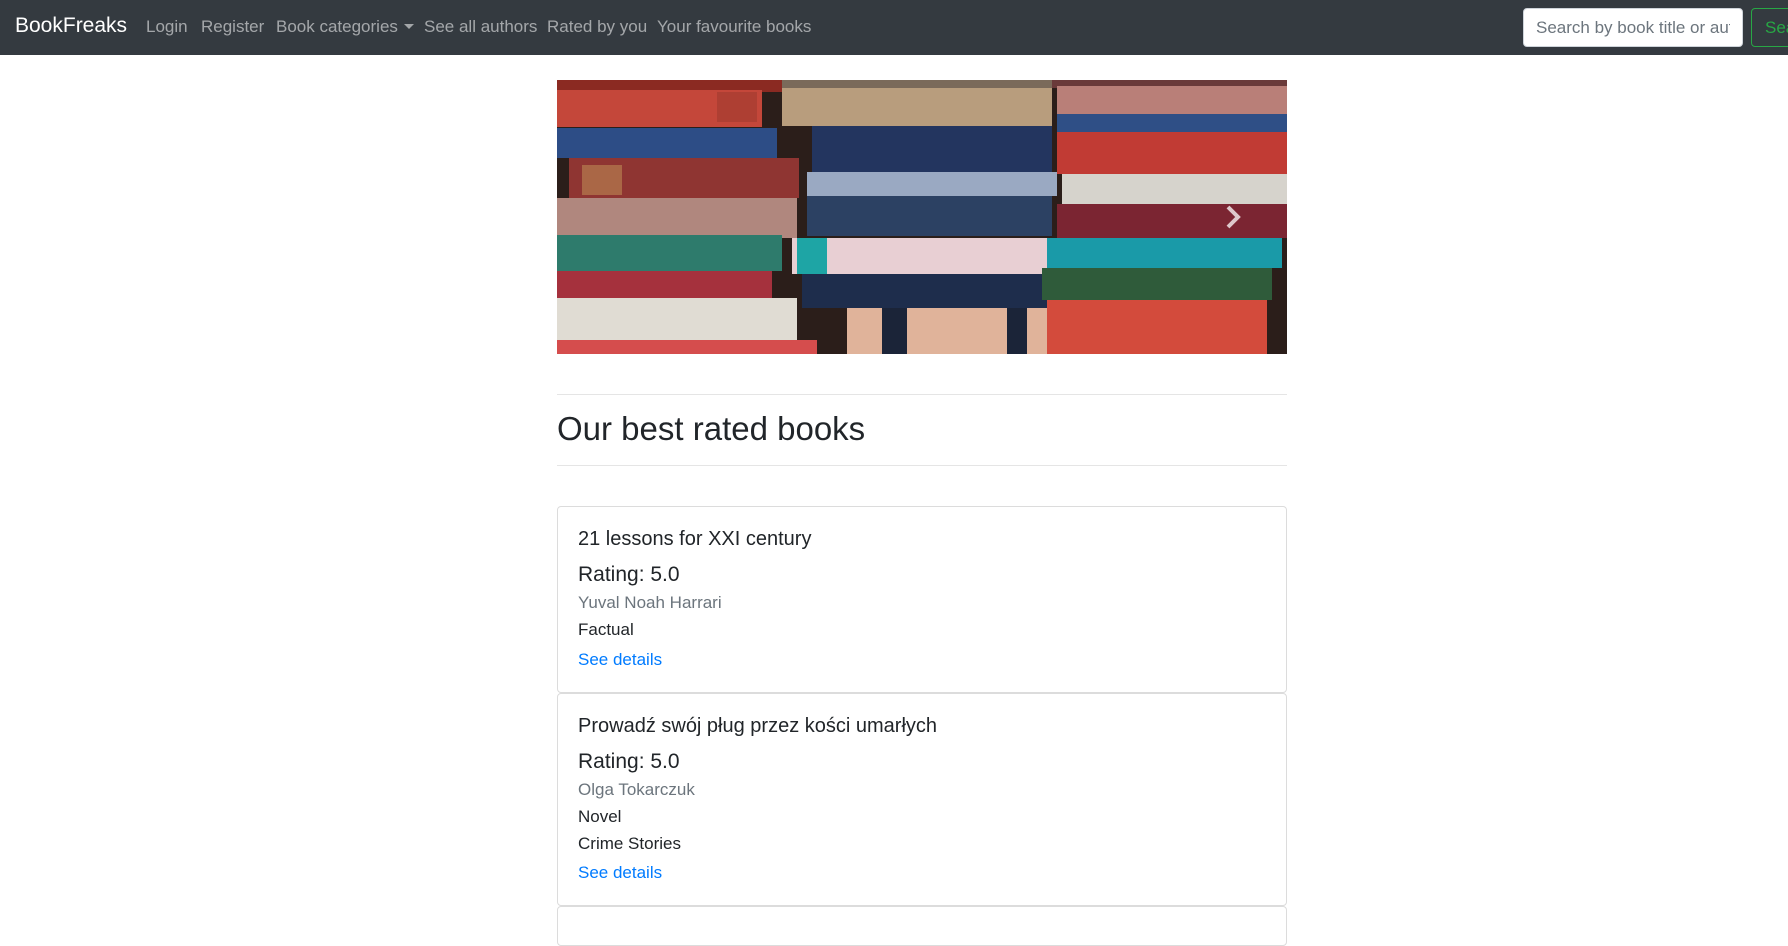 This screenshot has height=946, width=1788. What do you see at coordinates (650, 602) in the screenshot?
I see `book-author: Yuval Noah Harrari` at bounding box center [650, 602].